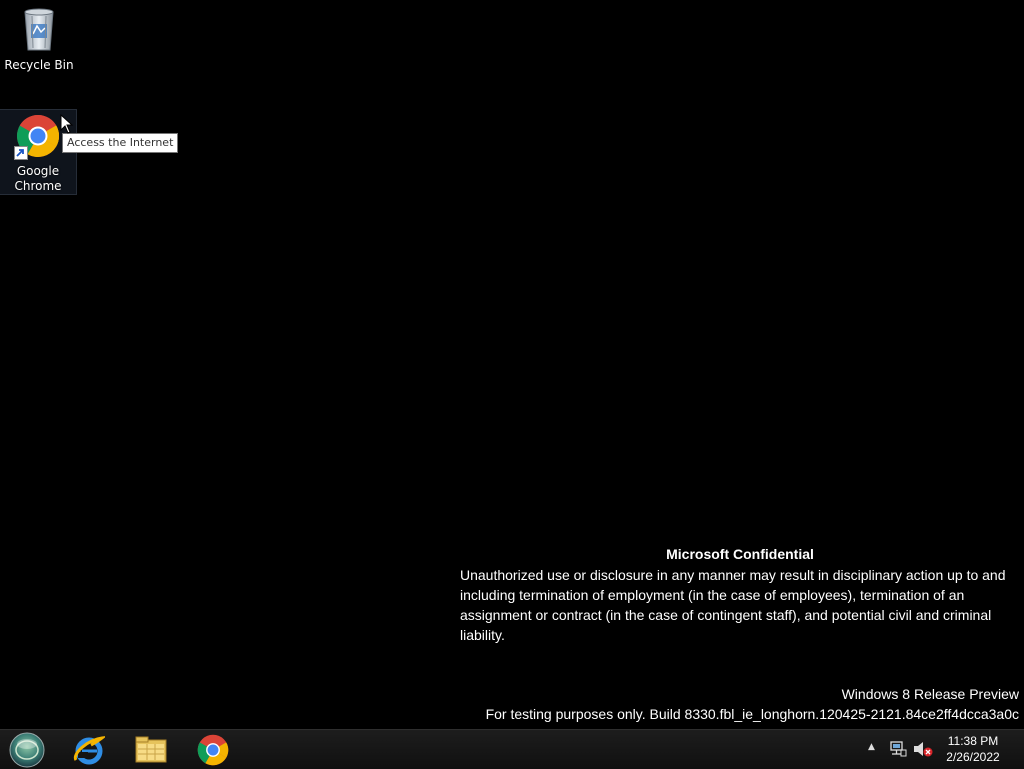  Describe the element at coordinates (39, 29) in the screenshot. I see `recycle-bin-icon` at that location.